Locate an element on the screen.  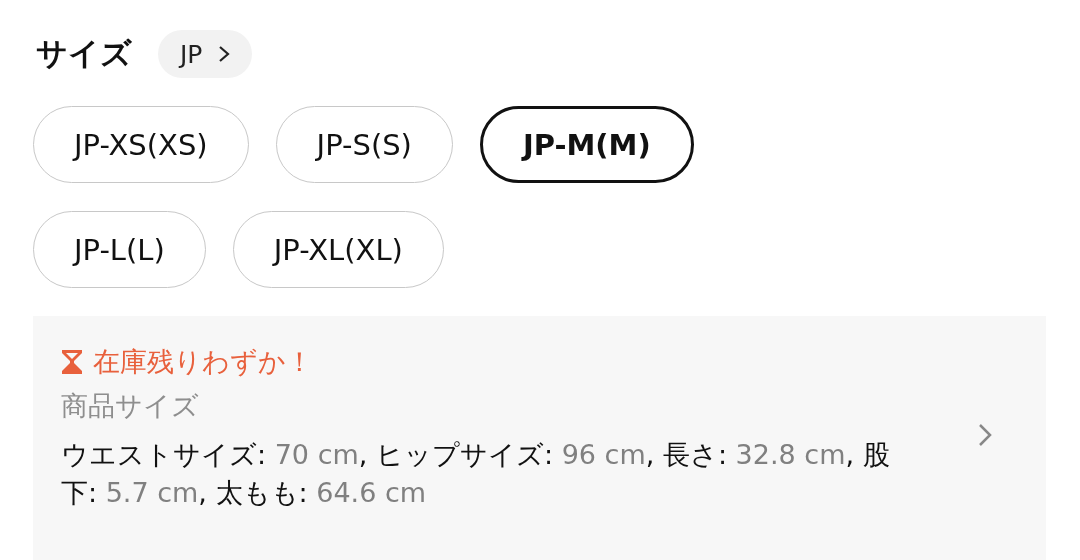
stock-warning: 在庫残りわずか！ is located at coordinates (203, 362).